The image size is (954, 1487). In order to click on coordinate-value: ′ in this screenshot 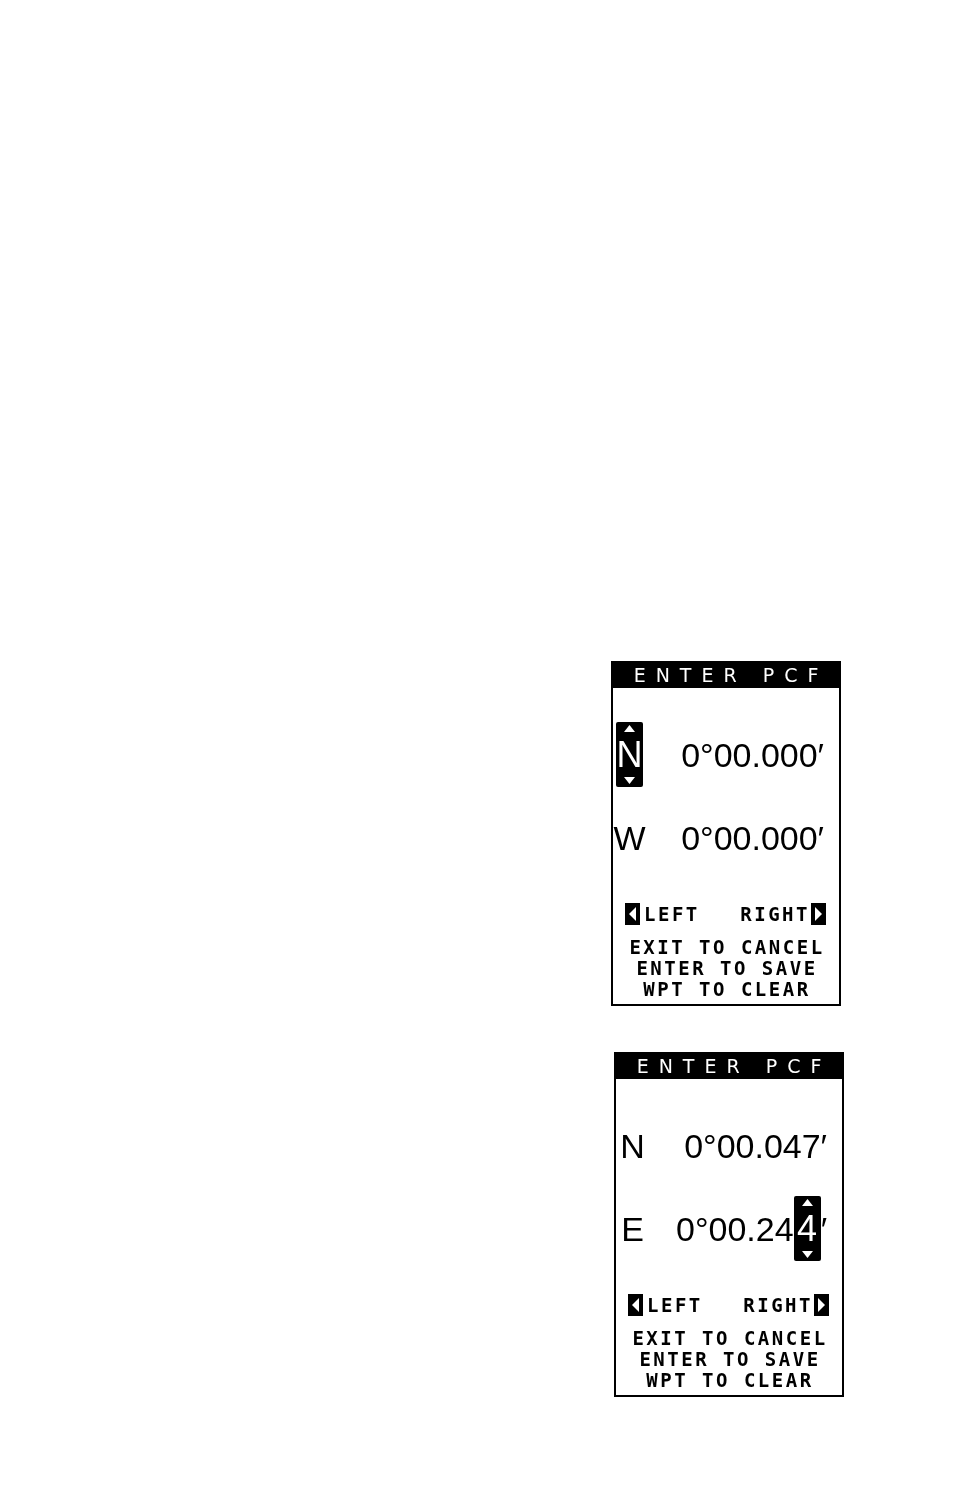, I will do `click(823, 1228)`.